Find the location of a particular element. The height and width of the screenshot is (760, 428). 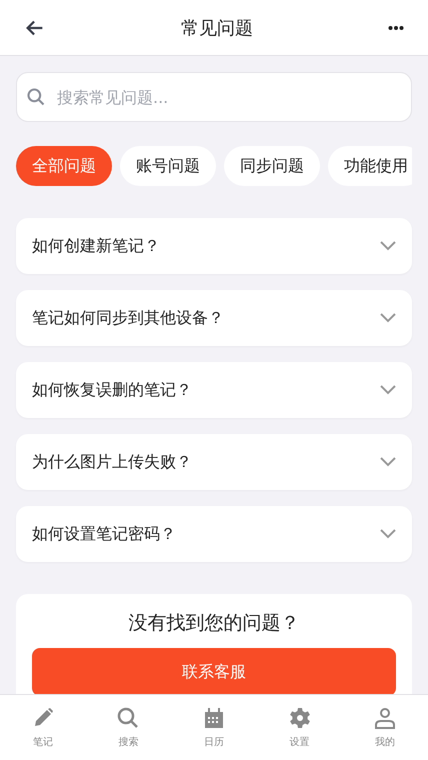

tab-bar-item: 我的 is located at coordinates (385, 727).